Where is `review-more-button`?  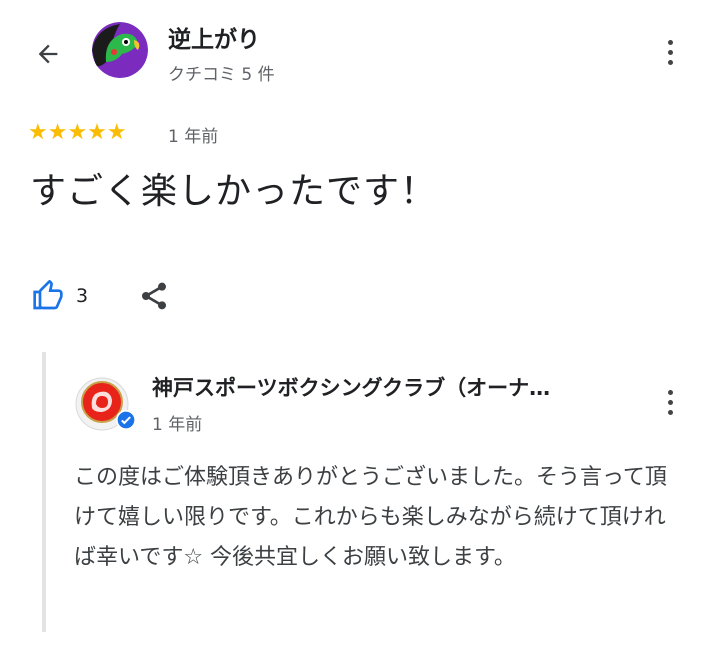
review-more-button is located at coordinates (670, 52).